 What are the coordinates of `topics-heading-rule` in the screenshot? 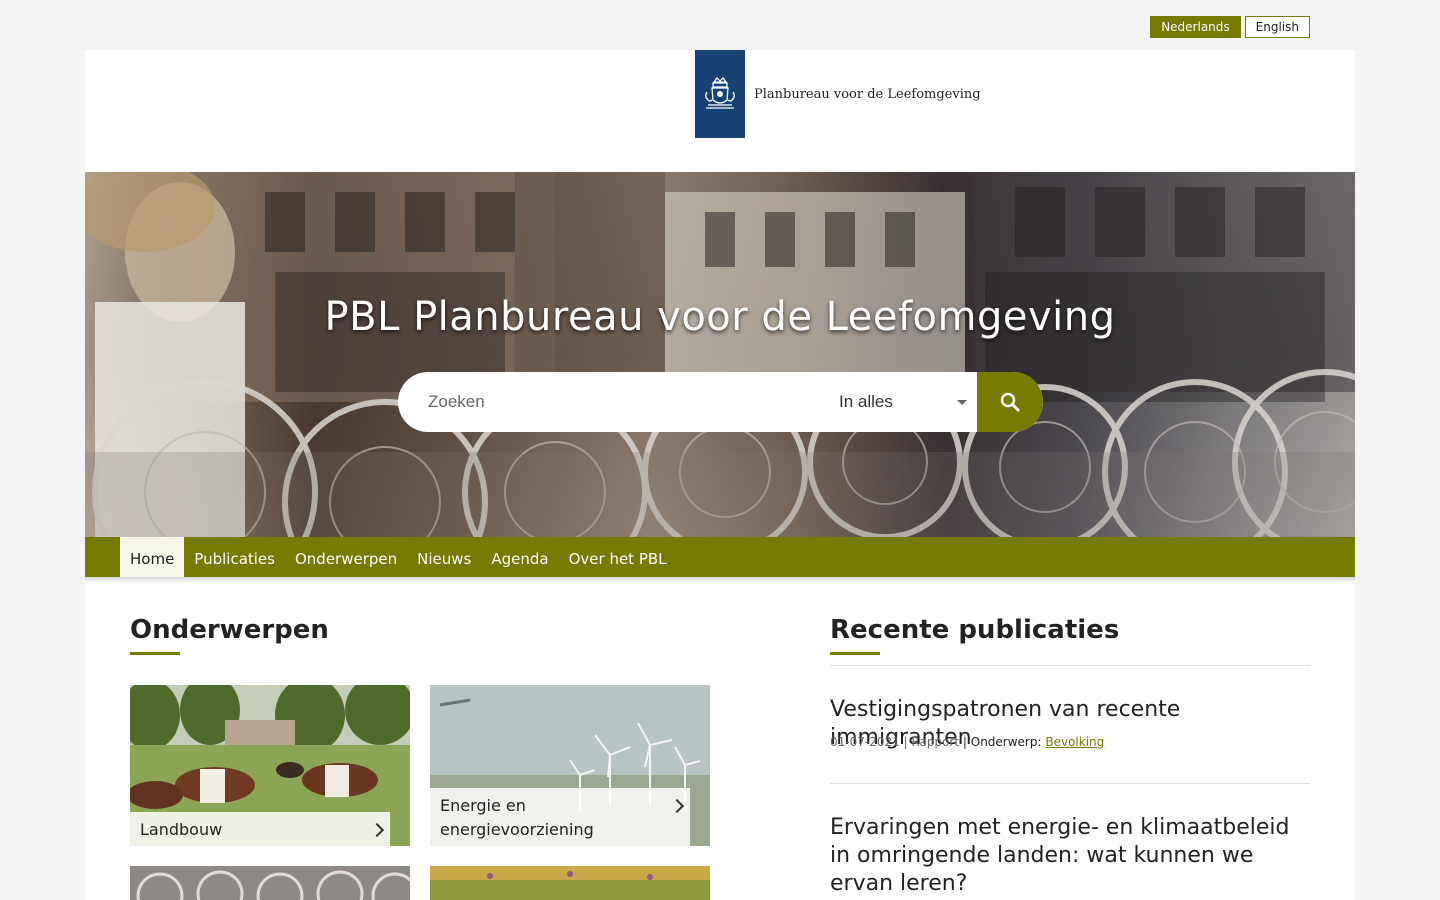 It's located at (155, 653).